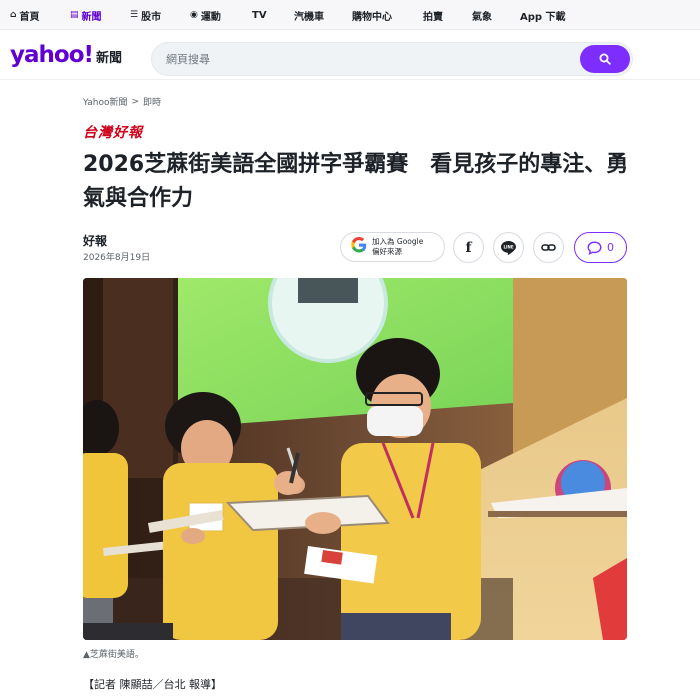 The image size is (700, 697). Describe the element at coordinates (594, 247) in the screenshot. I see `comment-icon` at that location.